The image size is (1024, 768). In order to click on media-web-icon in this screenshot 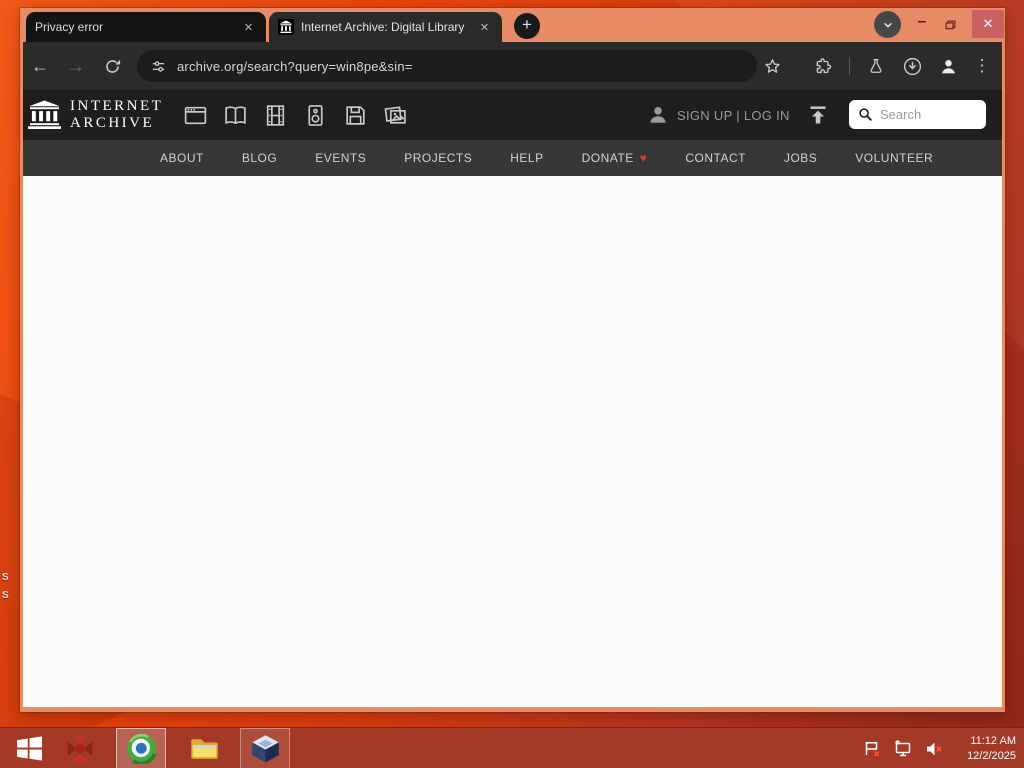, I will do `click(195, 115)`.